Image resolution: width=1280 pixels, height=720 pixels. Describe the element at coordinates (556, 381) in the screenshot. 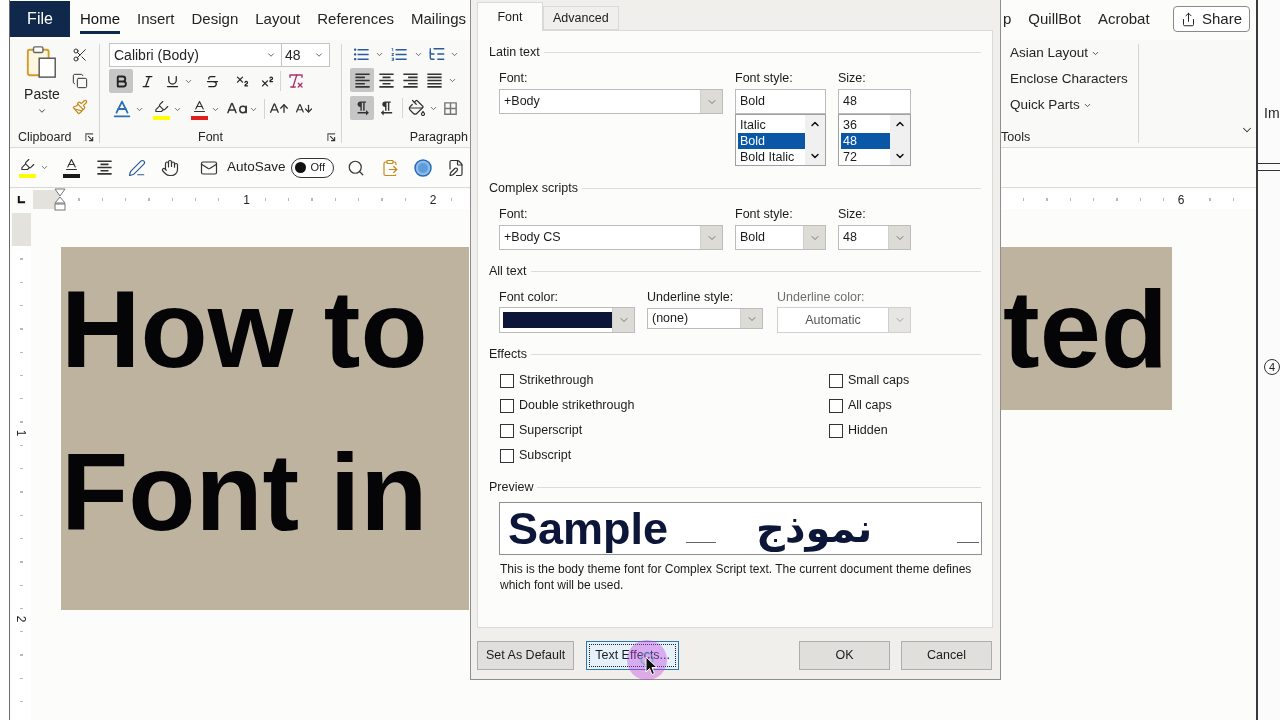

I see `checkbox-label: Strikethrough` at that location.